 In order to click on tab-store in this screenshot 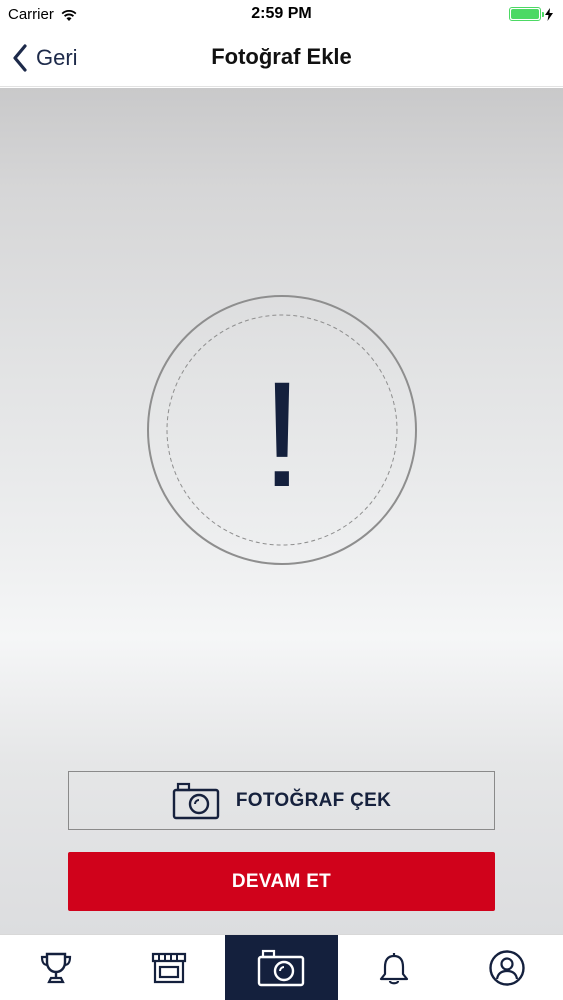, I will do `click(169, 967)`.